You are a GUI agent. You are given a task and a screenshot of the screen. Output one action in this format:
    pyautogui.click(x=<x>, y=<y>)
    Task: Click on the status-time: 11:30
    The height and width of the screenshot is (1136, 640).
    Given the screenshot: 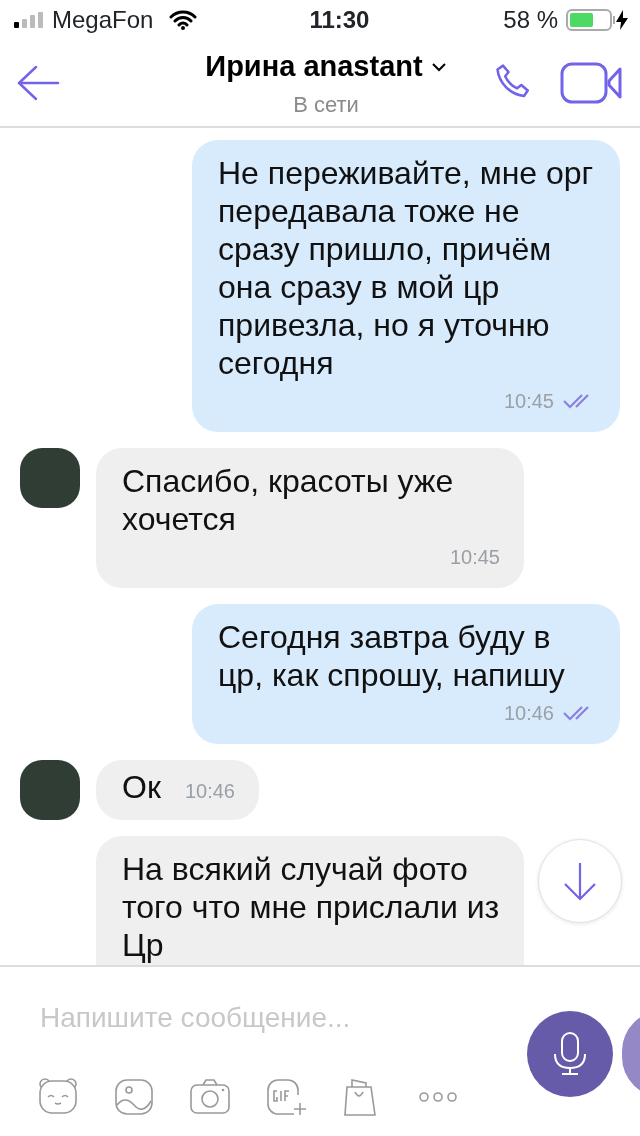 What is the action you would take?
    pyautogui.click(x=339, y=20)
    